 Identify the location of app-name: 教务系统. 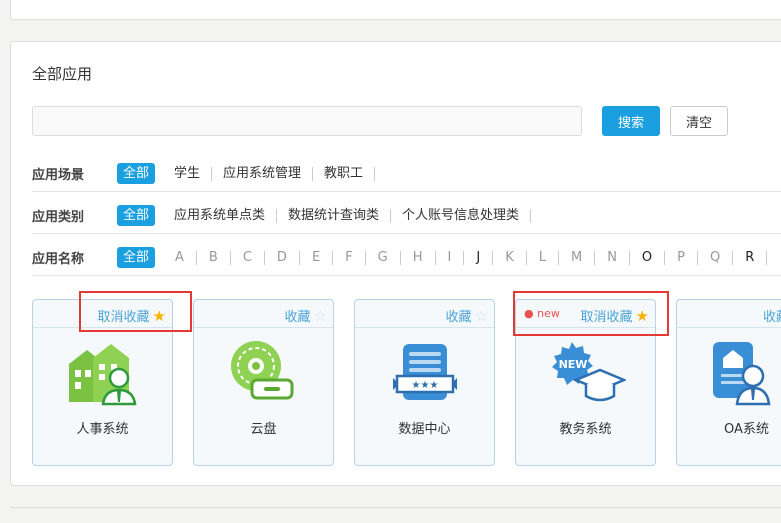
(585, 429).